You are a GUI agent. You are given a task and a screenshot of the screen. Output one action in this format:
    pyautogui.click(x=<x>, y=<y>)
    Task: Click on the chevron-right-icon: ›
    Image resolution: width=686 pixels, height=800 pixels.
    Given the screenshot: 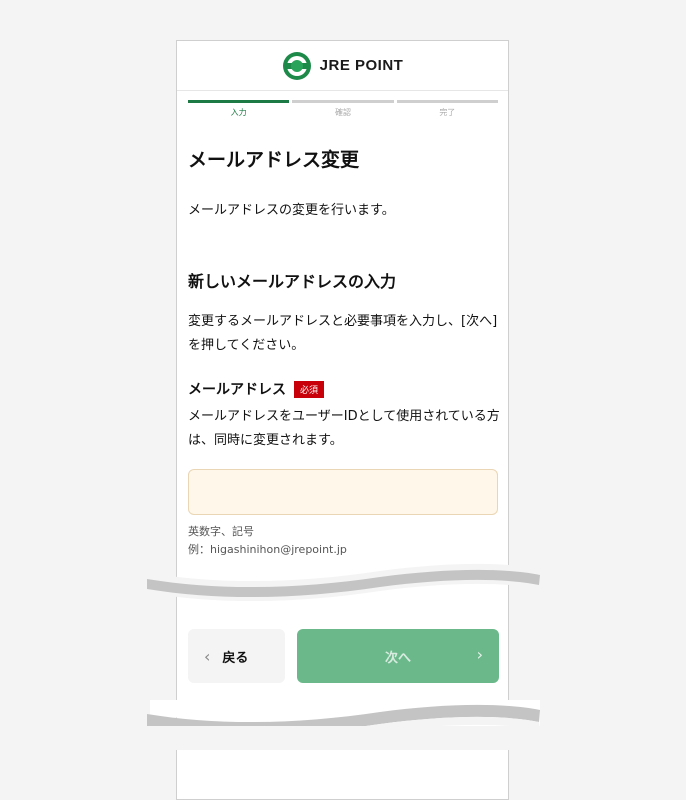 What is the action you would take?
    pyautogui.click(x=479, y=654)
    